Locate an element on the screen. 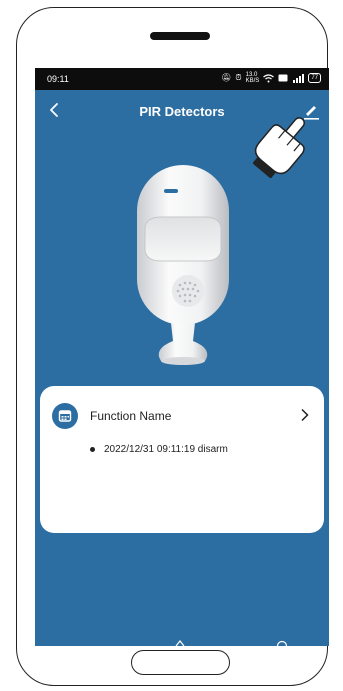 This screenshot has width=343, height=691. alarm-icon: ⏰︎ is located at coordinates (238, 77).